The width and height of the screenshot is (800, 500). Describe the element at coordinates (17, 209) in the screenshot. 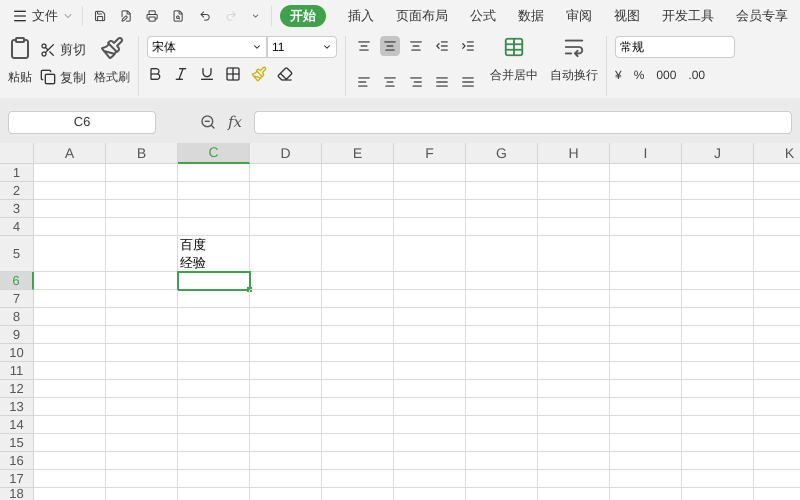

I see `row-header: 3` at that location.